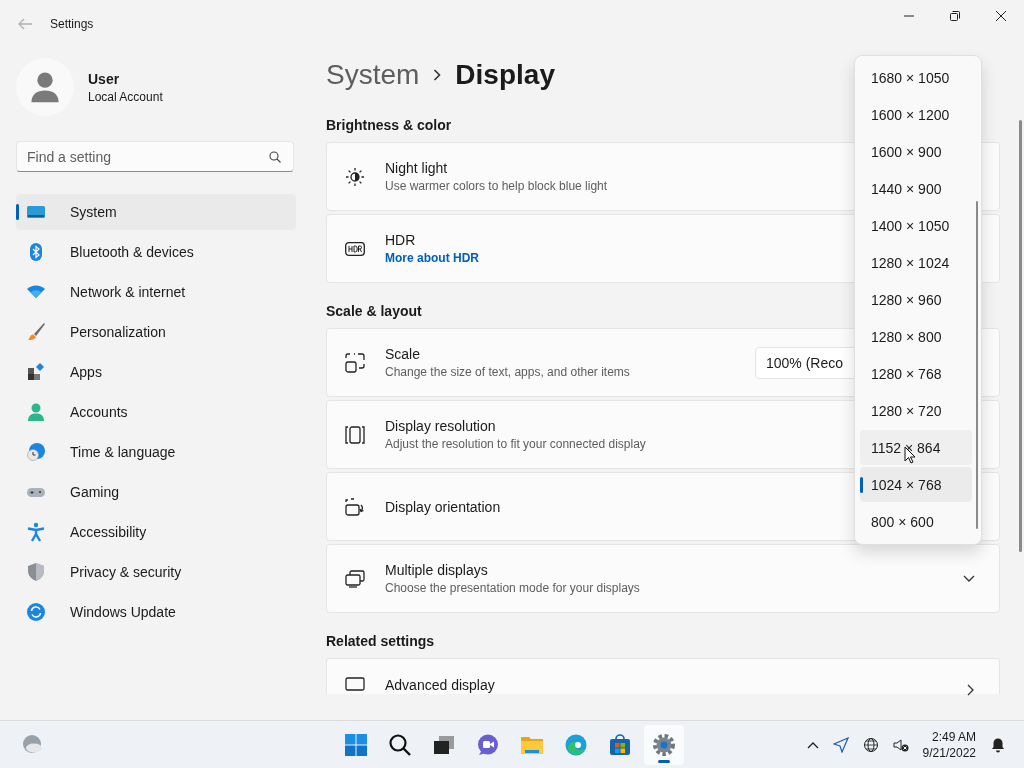  What do you see at coordinates (512, 588) in the screenshot?
I see `setting-description: Choose the presentation mode for your displays` at bounding box center [512, 588].